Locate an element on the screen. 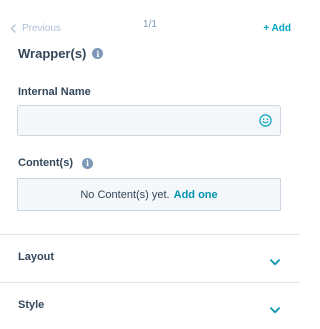 The image size is (320, 329). accordion-layout-label: Layout is located at coordinates (36, 257).